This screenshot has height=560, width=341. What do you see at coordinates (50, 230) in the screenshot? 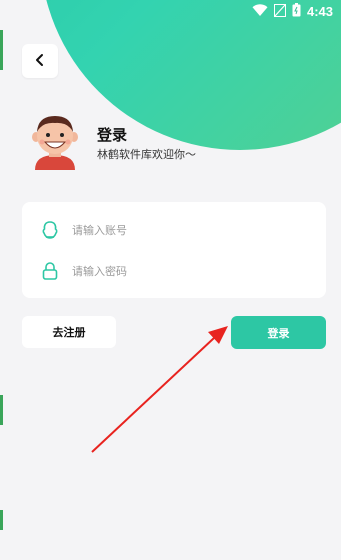
I see `user-outline-icon` at bounding box center [50, 230].